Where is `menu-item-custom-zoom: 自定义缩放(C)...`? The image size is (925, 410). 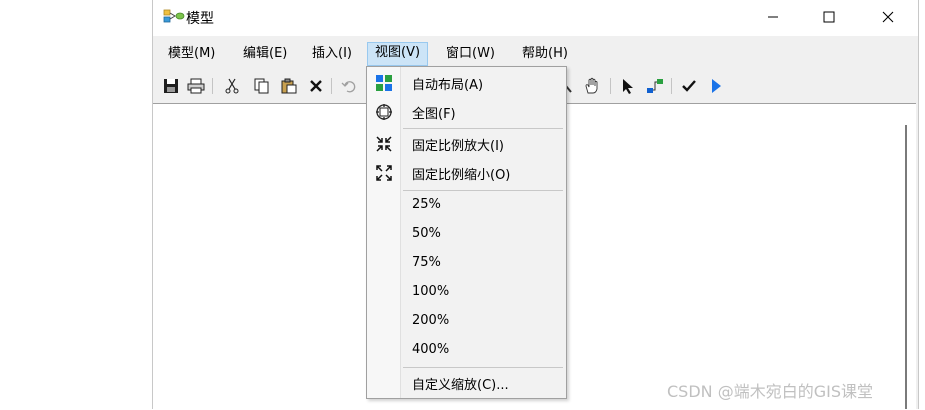 menu-item-custom-zoom: 自定义缩放(C)... is located at coordinates (466, 383).